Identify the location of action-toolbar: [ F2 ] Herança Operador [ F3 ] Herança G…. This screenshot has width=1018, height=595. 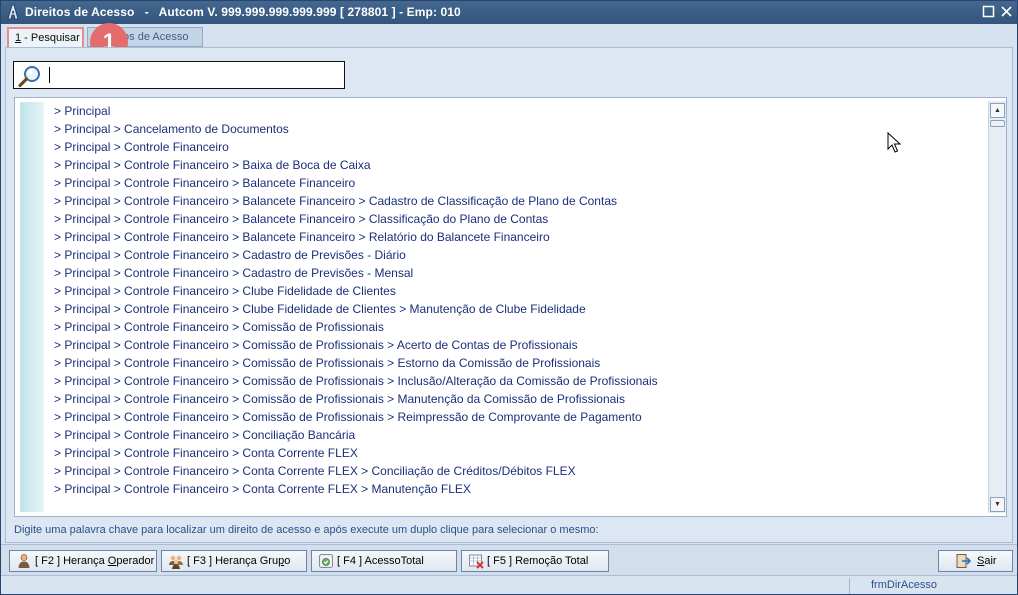
(509, 559).